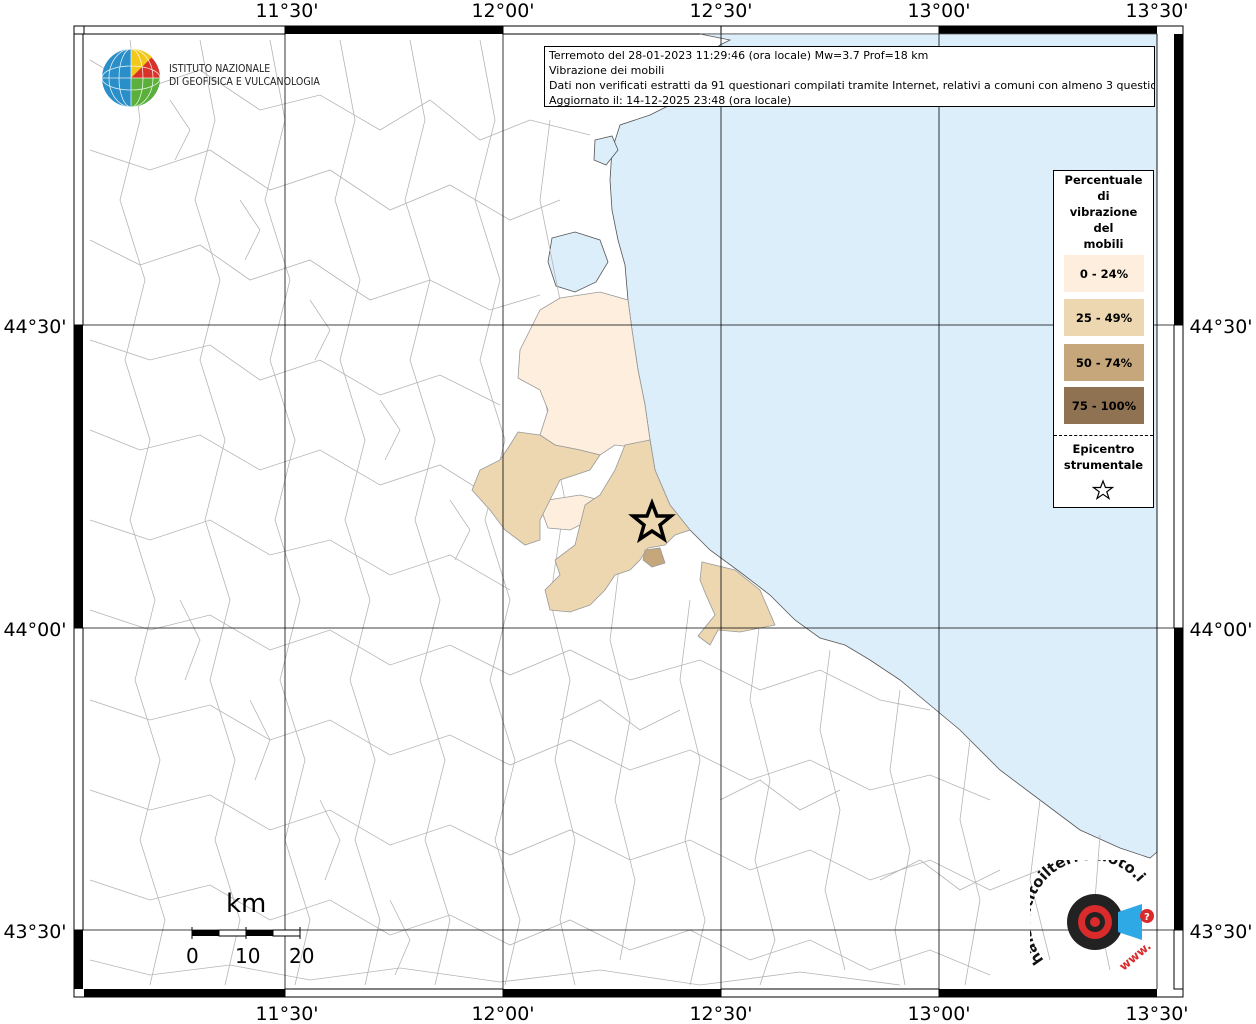 Image resolution: width=1256 pixels, height=1024 pixels. Describe the element at coordinates (1104, 362) in the screenshot. I see `legend-class-50-74: 50 - 74%` at that location.